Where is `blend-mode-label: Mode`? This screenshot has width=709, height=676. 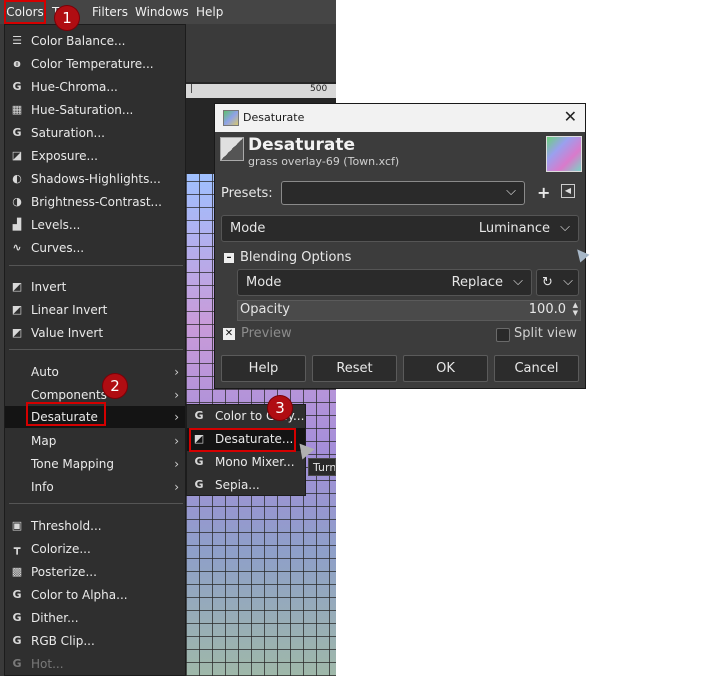
blend-mode-label: Mode is located at coordinates (264, 282).